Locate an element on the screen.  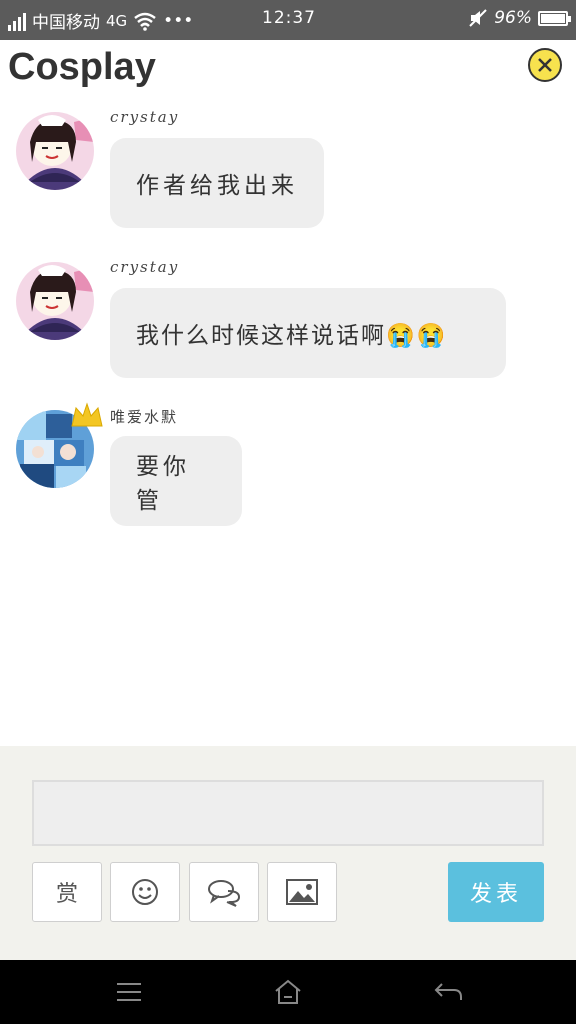
comment-input is located at coordinates (288, 813).